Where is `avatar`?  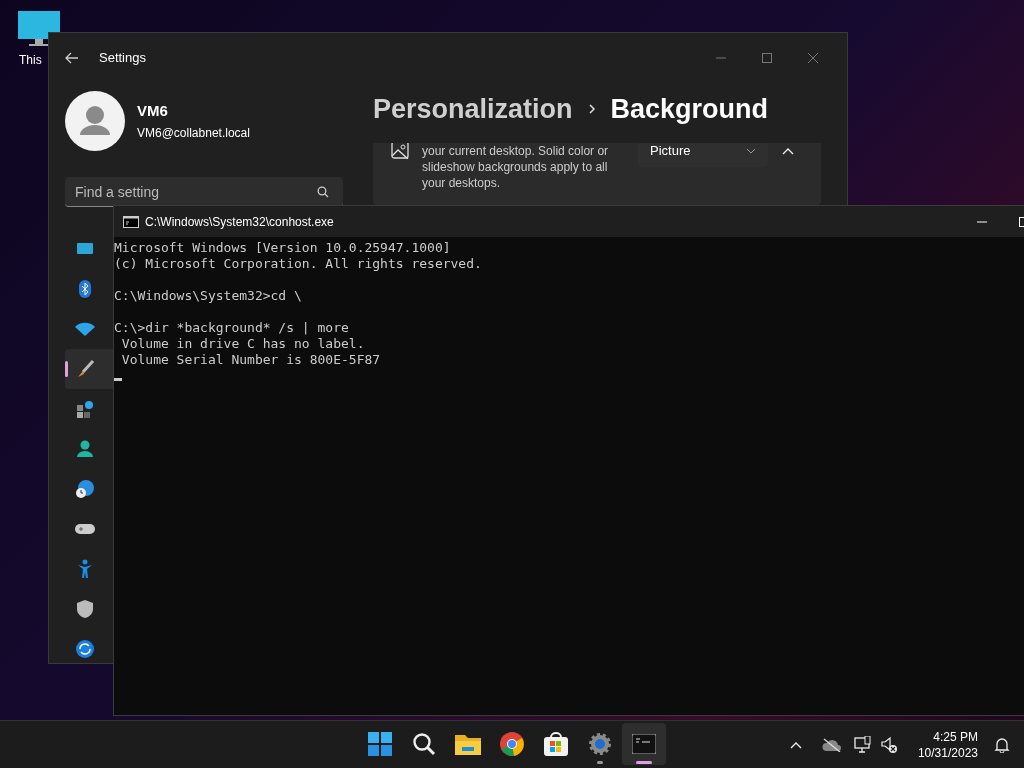
avatar is located at coordinates (95, 121).